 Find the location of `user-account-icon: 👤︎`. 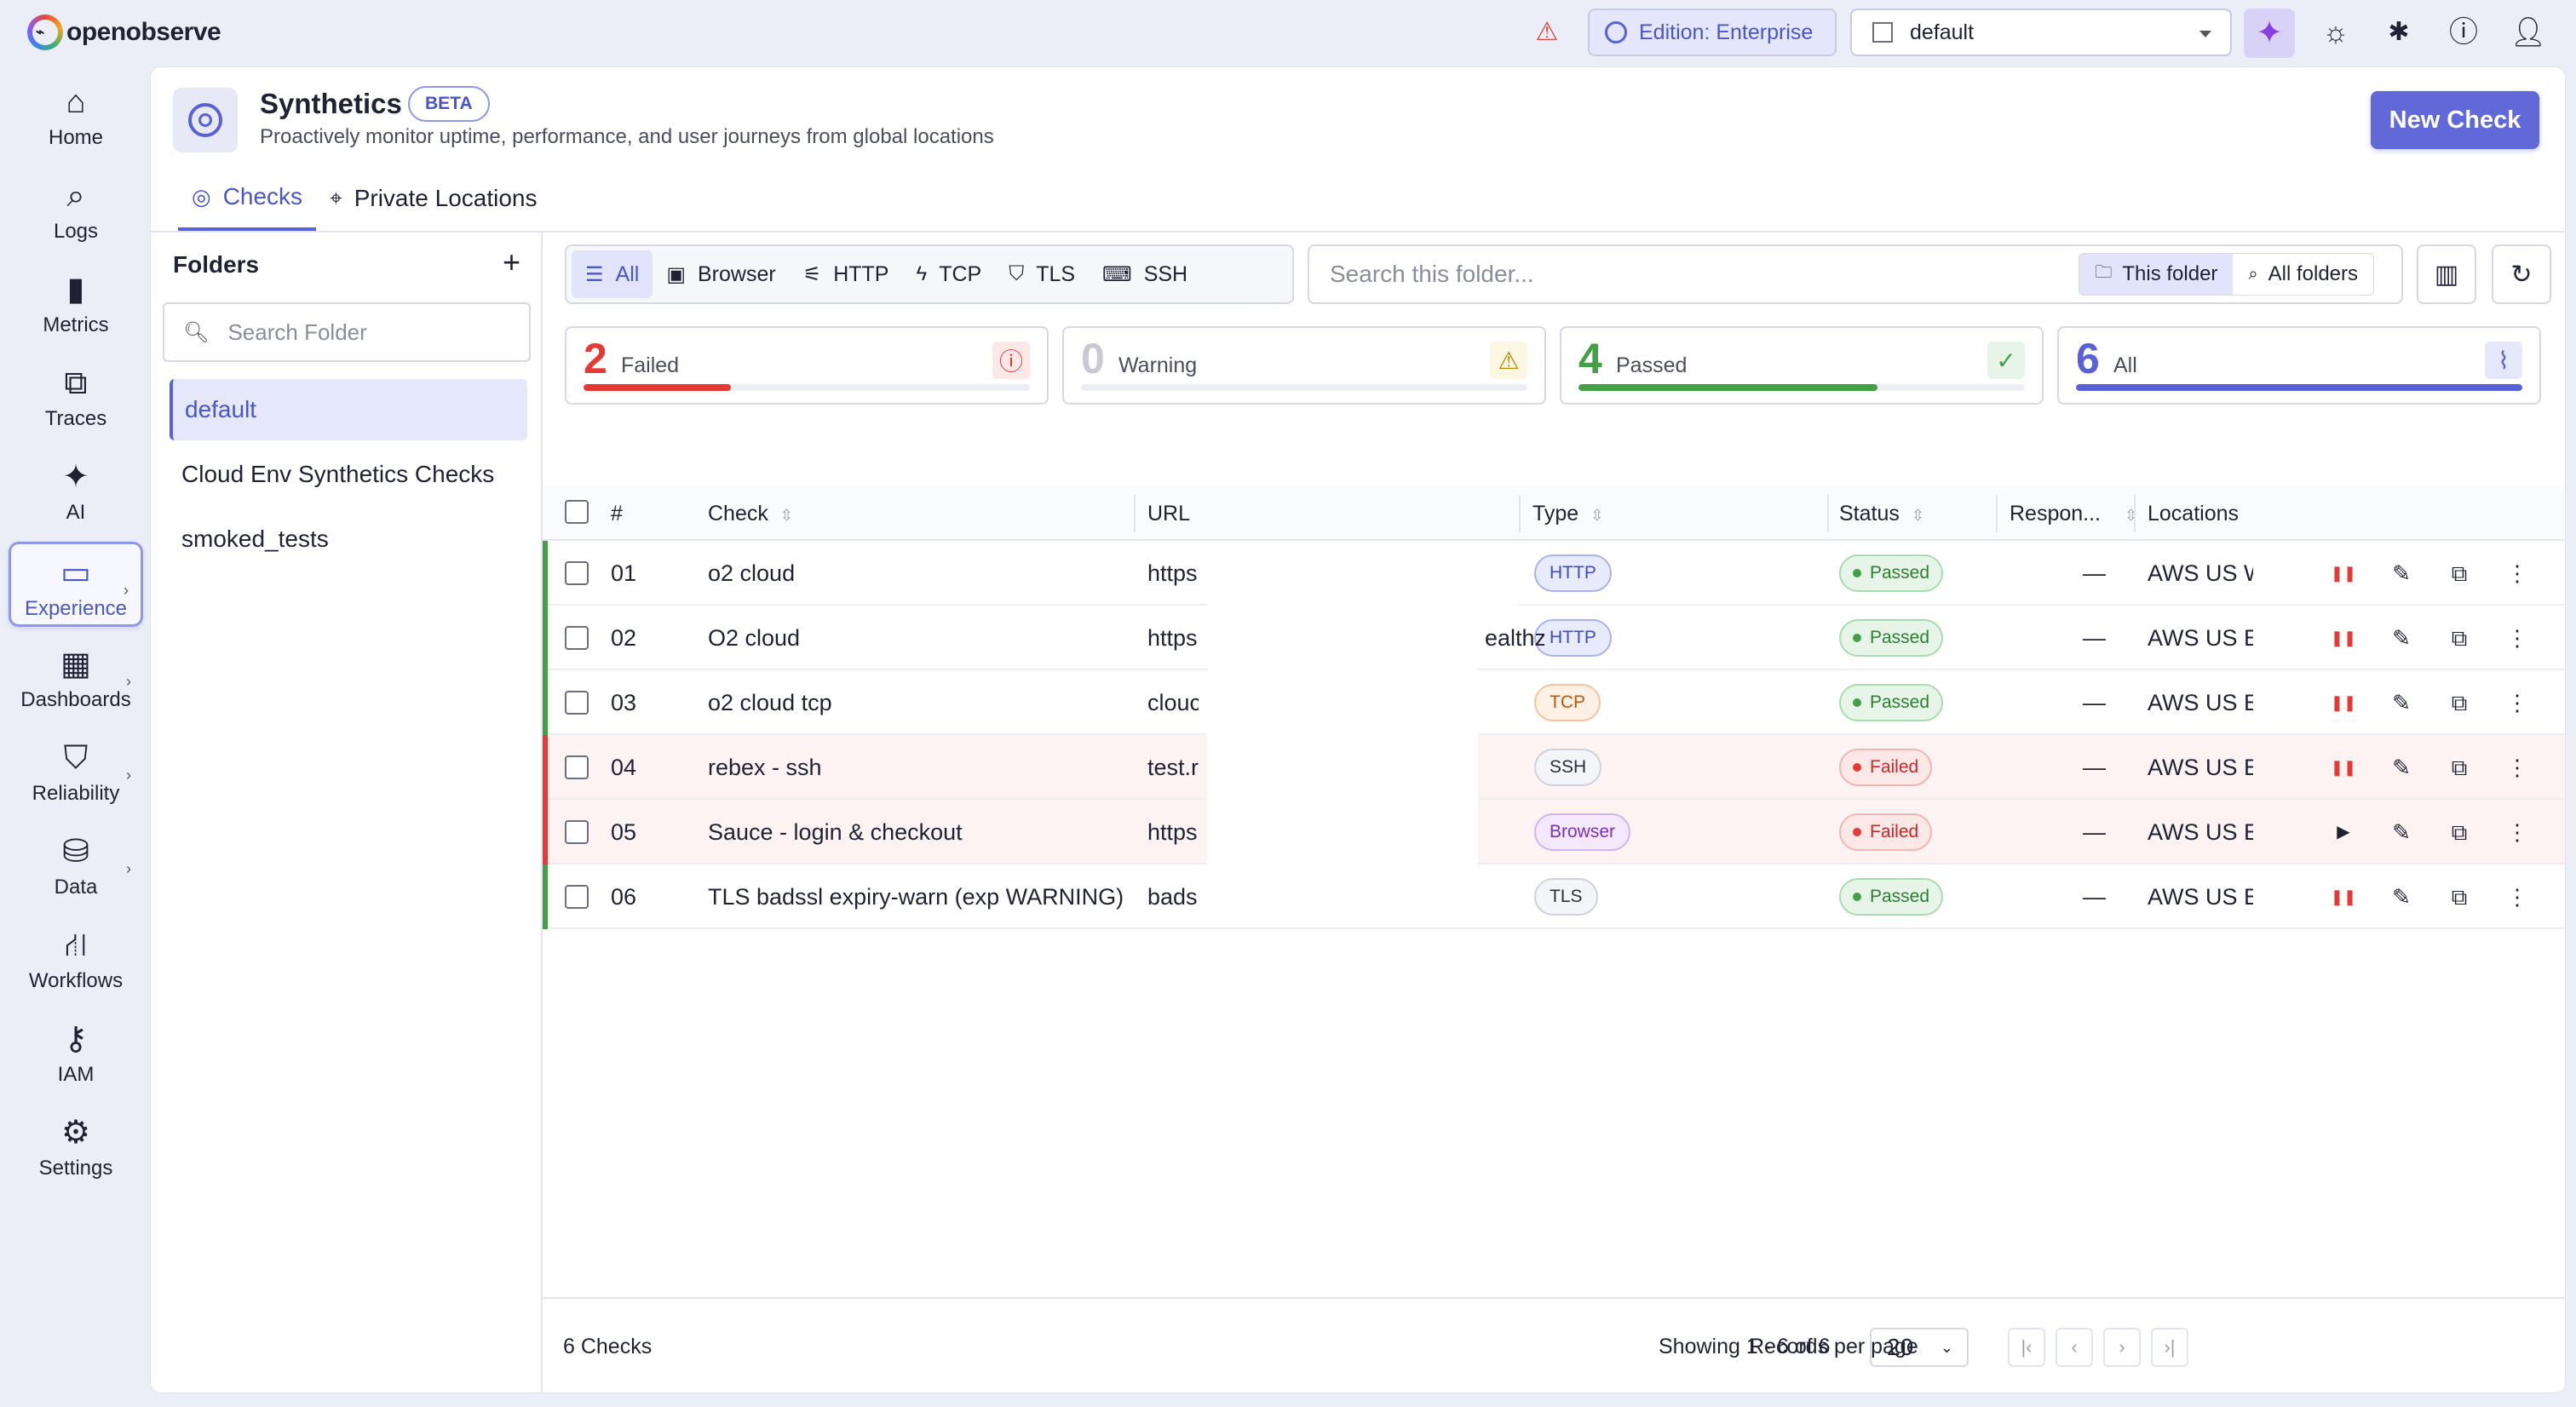

user-account-icon: 👤︎ is located at coordinates (2529, 32).